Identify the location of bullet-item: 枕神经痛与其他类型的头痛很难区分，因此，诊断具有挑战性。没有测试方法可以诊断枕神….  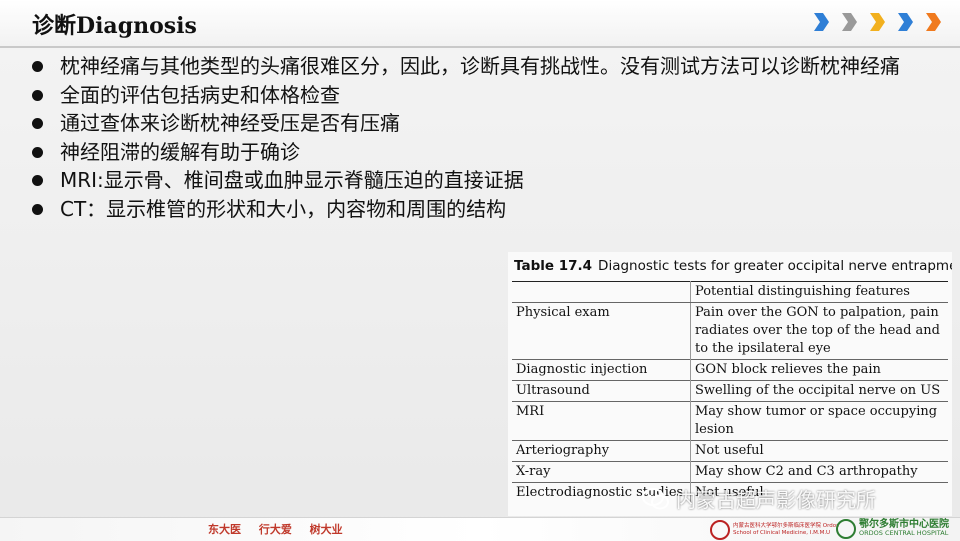
(484, 66).